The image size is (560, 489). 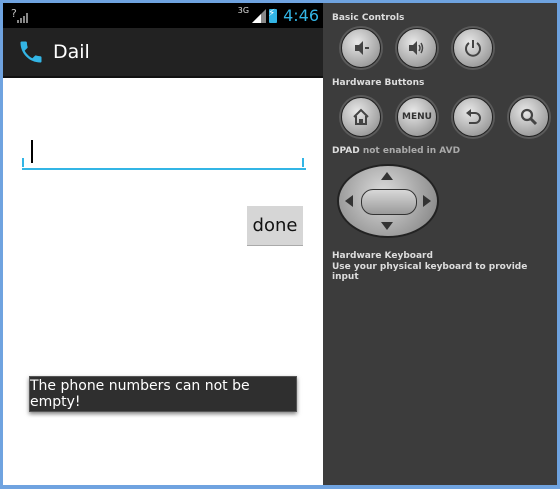 What do you see at coordinates (346, 151) in the screenshot?
I see `dpad-title: DPAD` at bounding box center [346, 151].